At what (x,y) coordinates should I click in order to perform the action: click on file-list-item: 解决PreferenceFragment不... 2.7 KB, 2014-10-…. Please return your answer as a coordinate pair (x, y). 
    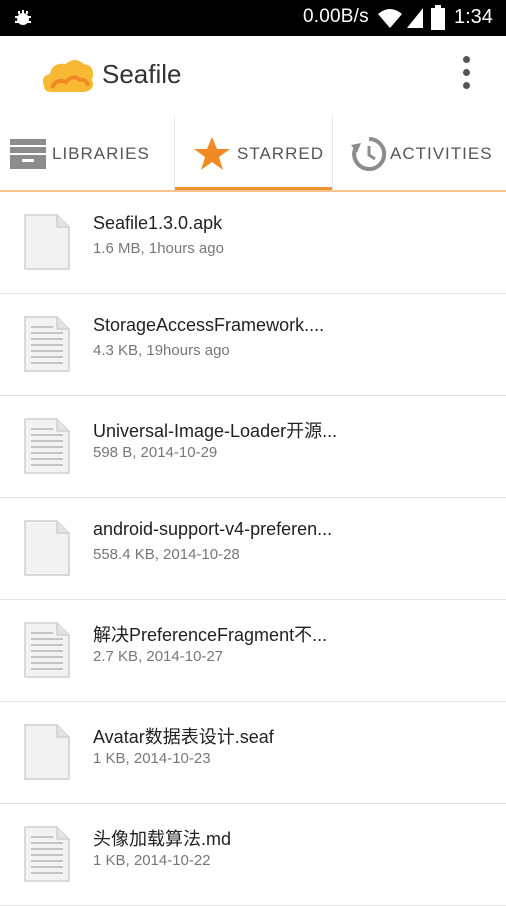
    Looking at the image, I should click on (253, 651).